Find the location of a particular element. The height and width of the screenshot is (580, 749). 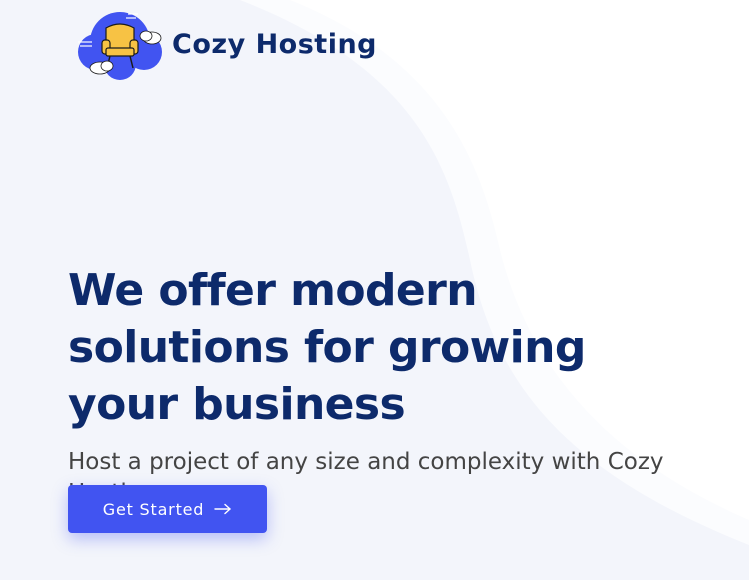

brand-logo-link: Cozy Hosting is located at coordinates (226, 44).